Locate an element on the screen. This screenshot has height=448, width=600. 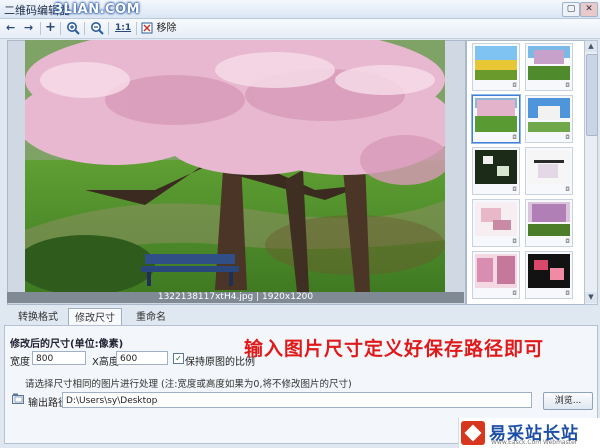
tab-rename: 重命名 is located at coordinates (151, 318).